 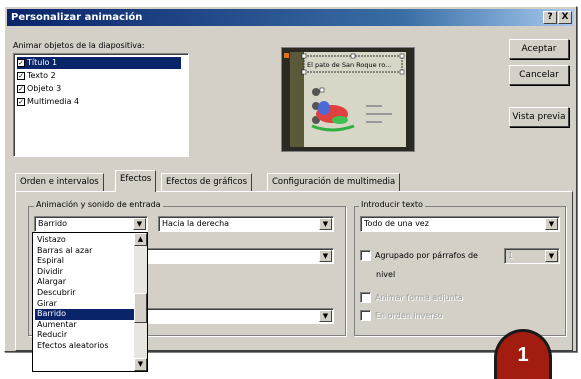 I want to click on direction-combo-value: Hacia la derecha, so click(x=196, y=223).